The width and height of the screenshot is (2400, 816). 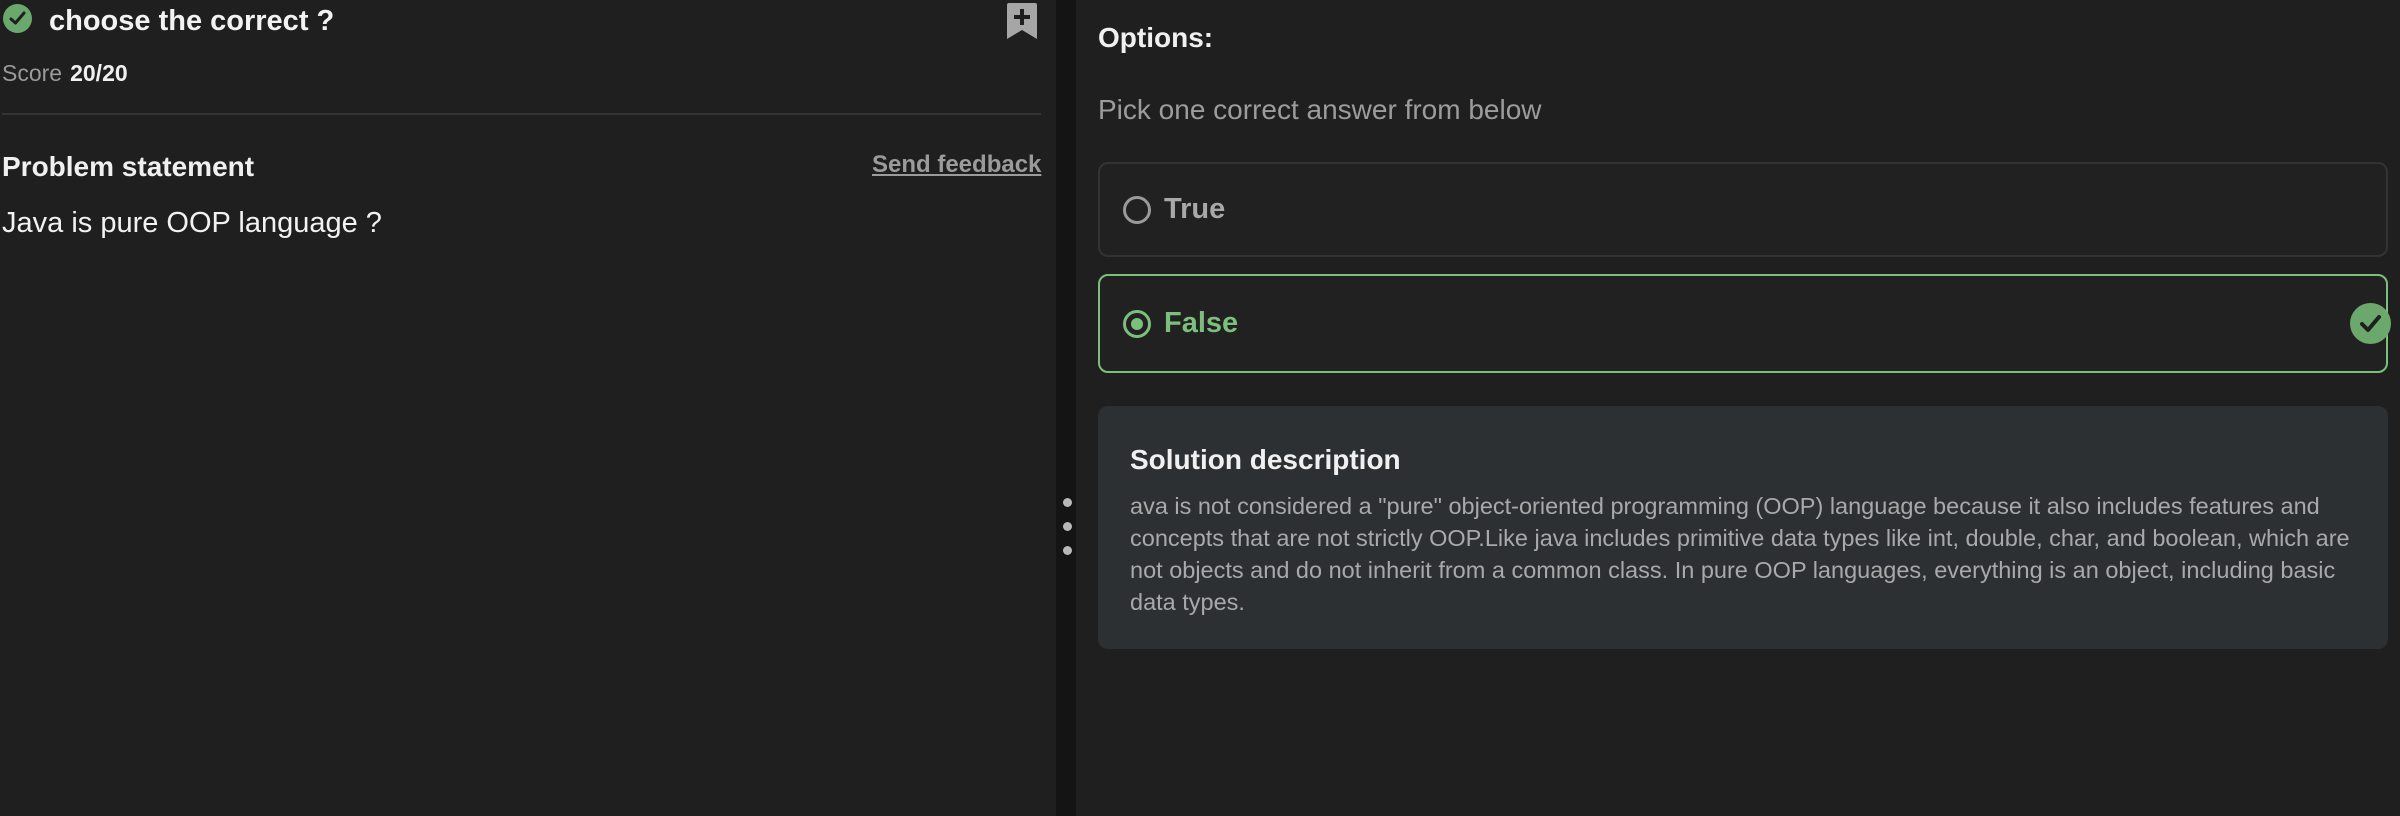 I want to click on divider, so click(x=521, y=114).